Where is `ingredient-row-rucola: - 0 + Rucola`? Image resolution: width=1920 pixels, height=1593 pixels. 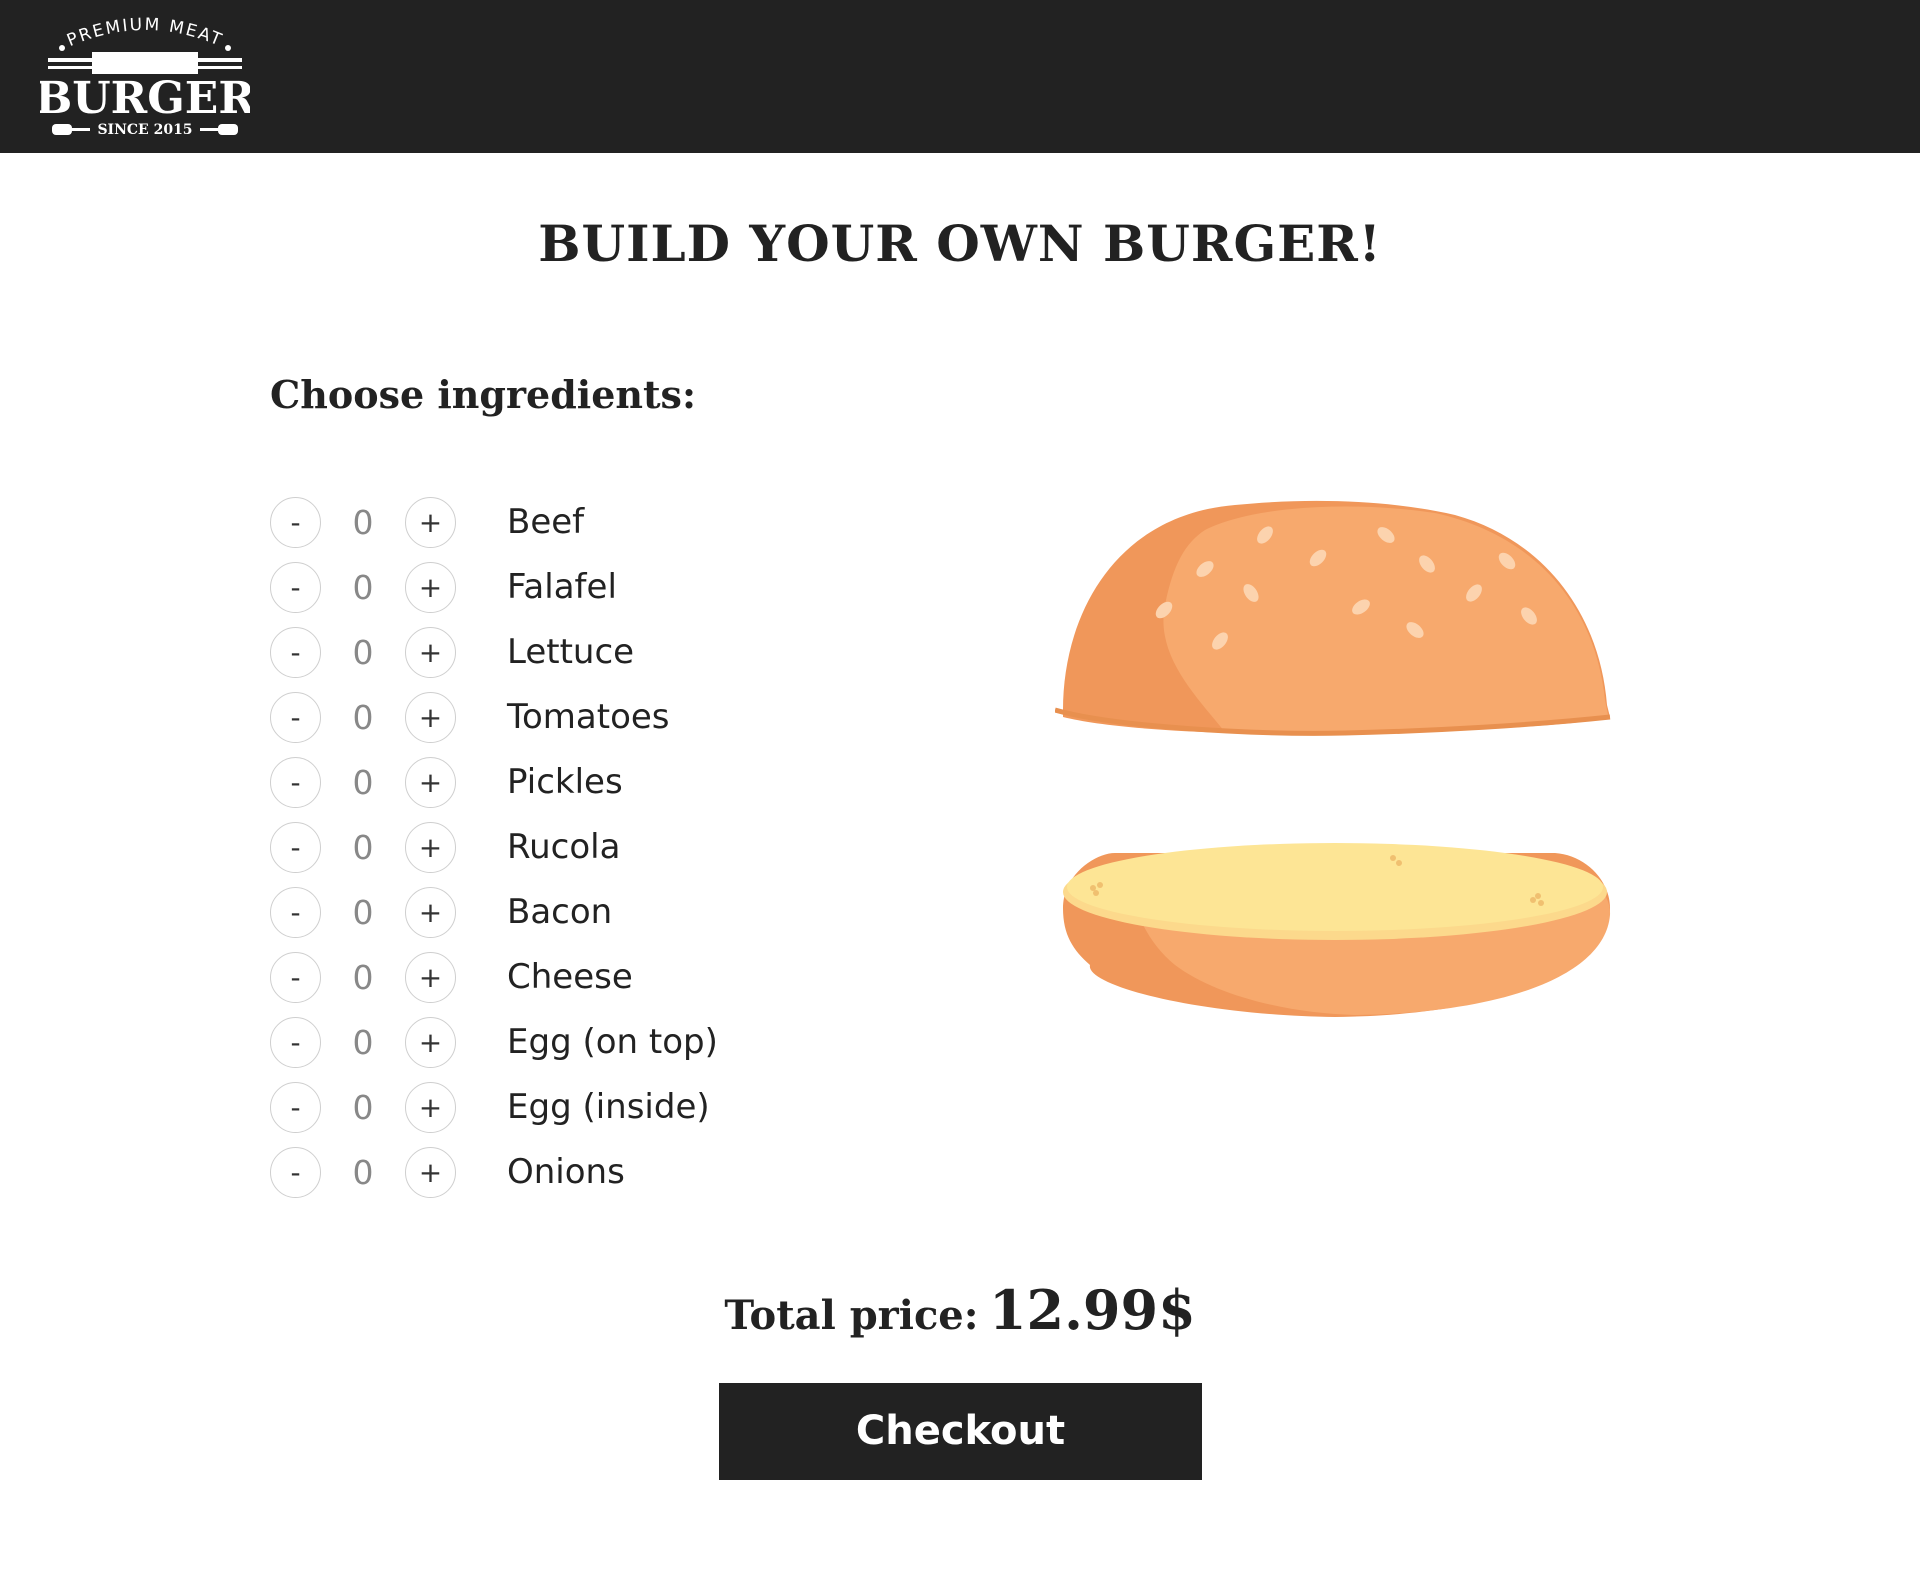
ingredient-row-rucola: - 0 + Rucola is located at coordinates (570, 854).